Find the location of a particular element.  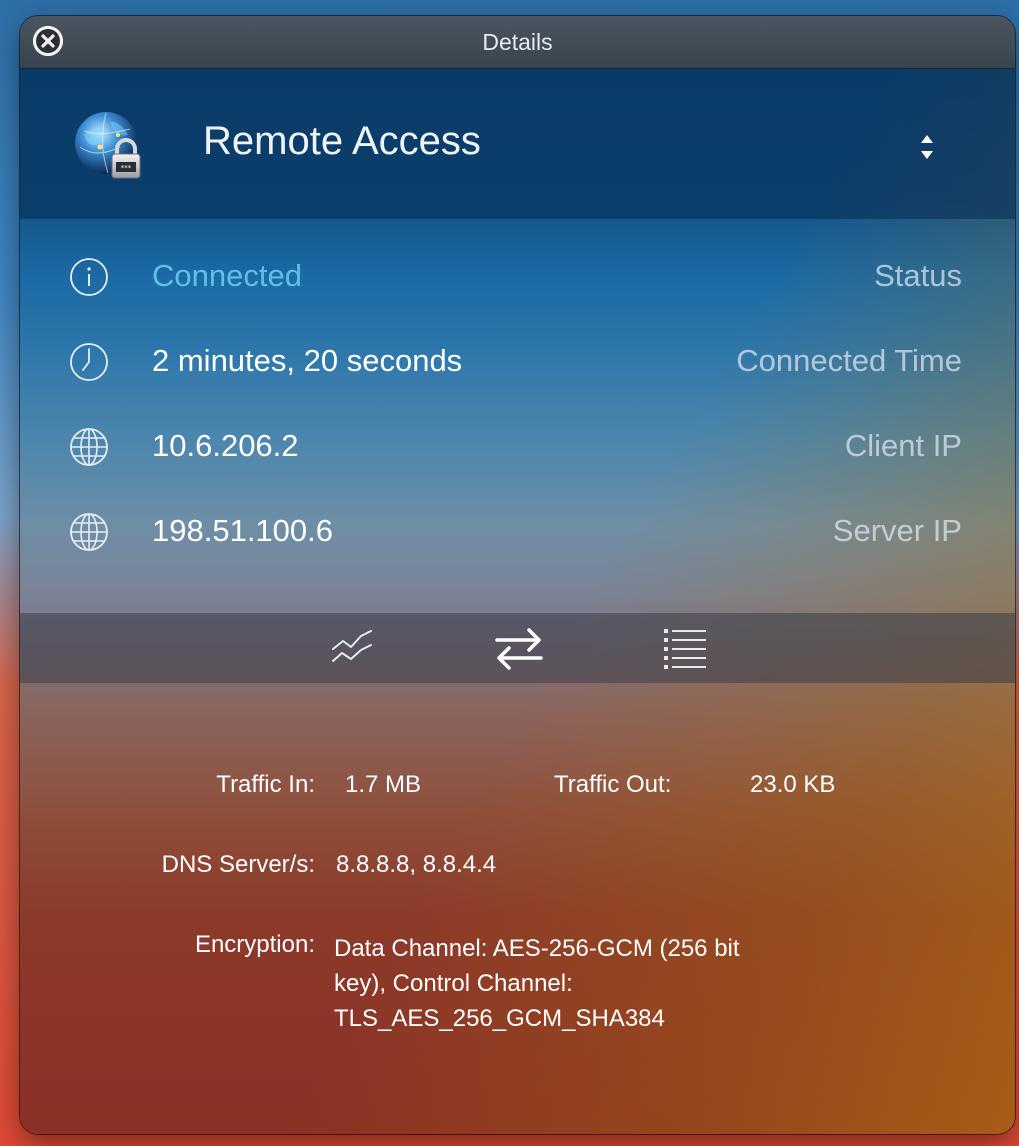

list-icon is located at coordinates (685, 648).